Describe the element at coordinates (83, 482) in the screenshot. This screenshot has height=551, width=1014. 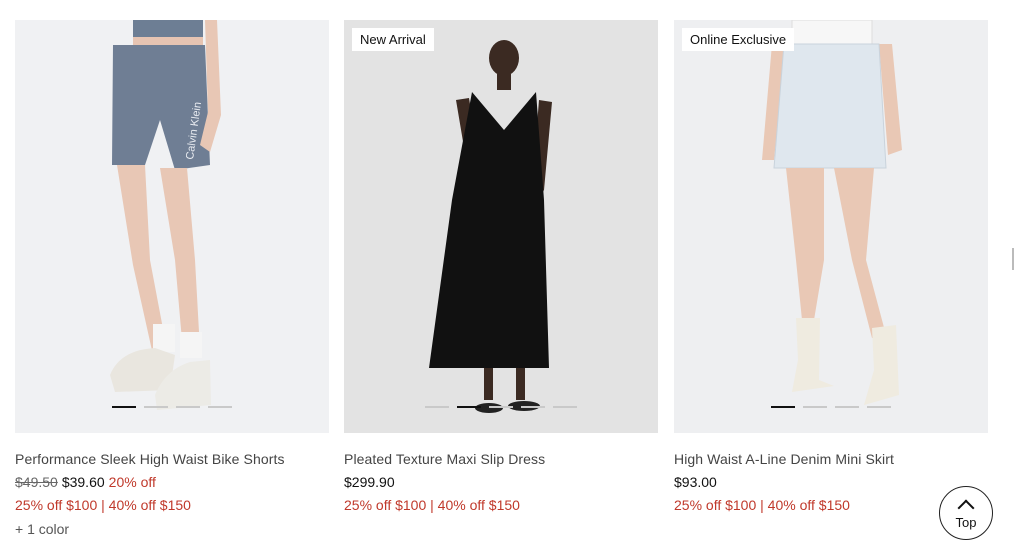
I see `sale-price: $39.60` at that location.